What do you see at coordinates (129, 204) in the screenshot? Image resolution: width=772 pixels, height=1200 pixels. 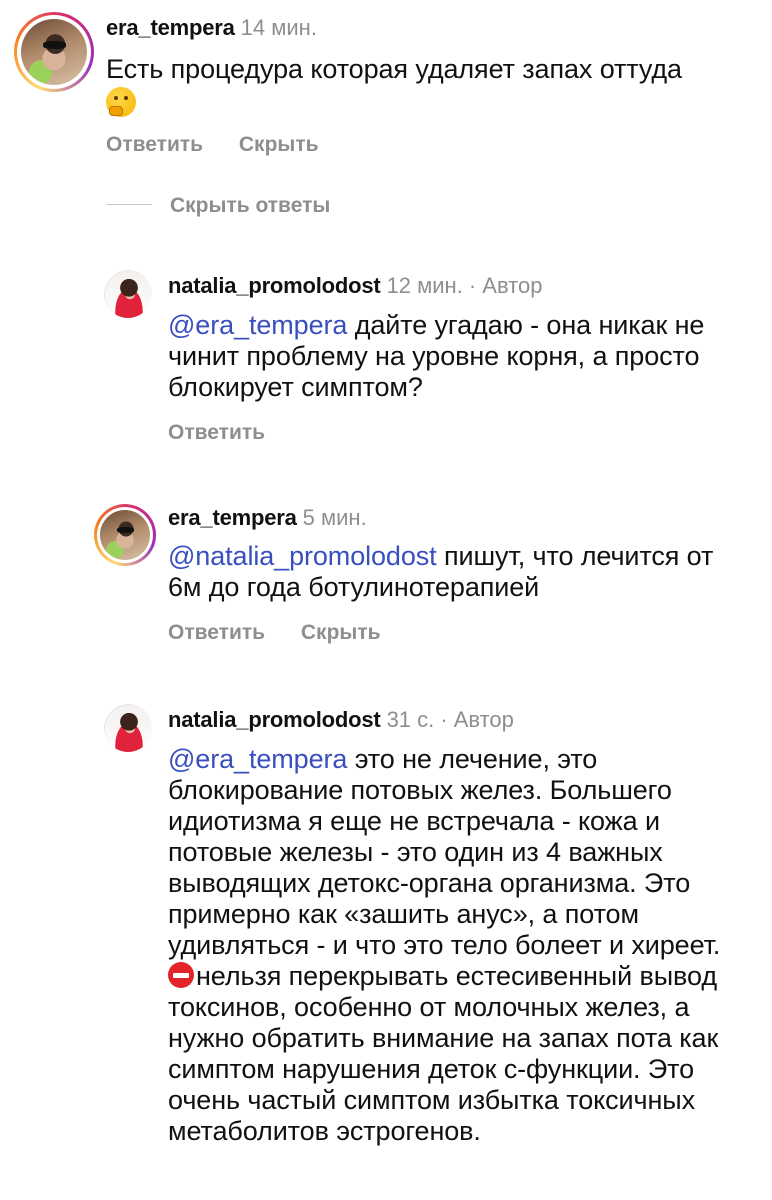 I see `divider` at bounding box center [129, 204].